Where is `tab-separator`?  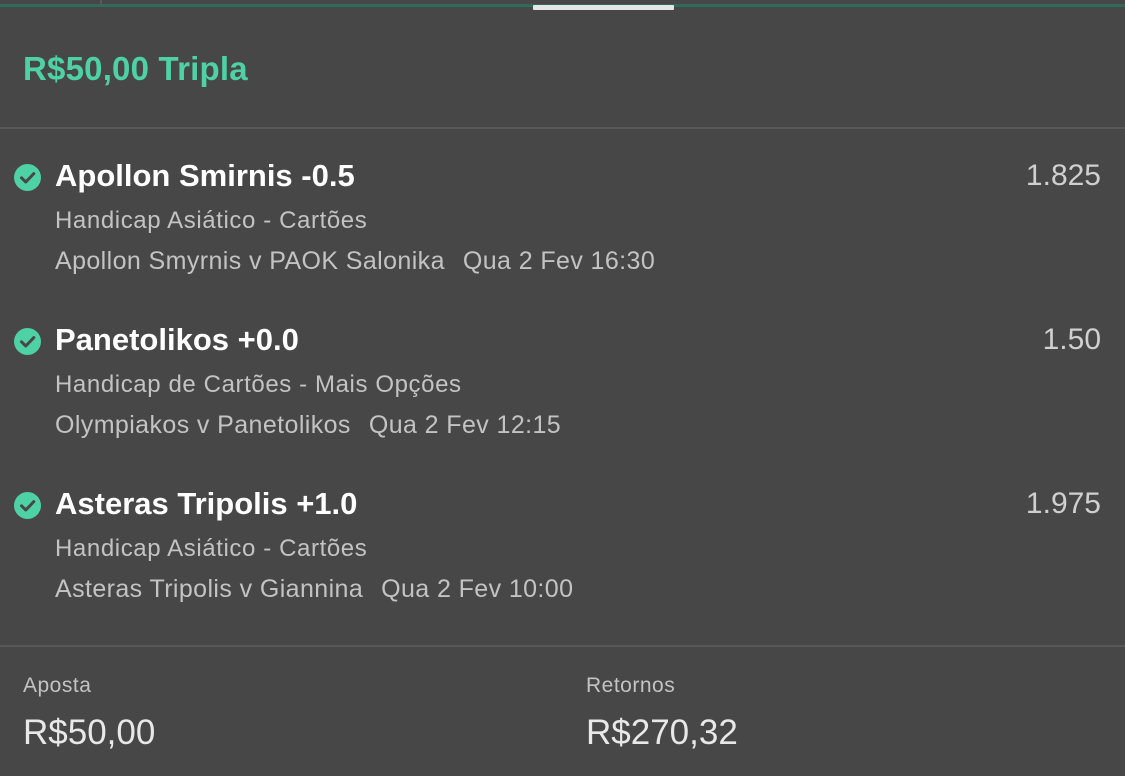 tab-separator is located at coordinates (101, 3).